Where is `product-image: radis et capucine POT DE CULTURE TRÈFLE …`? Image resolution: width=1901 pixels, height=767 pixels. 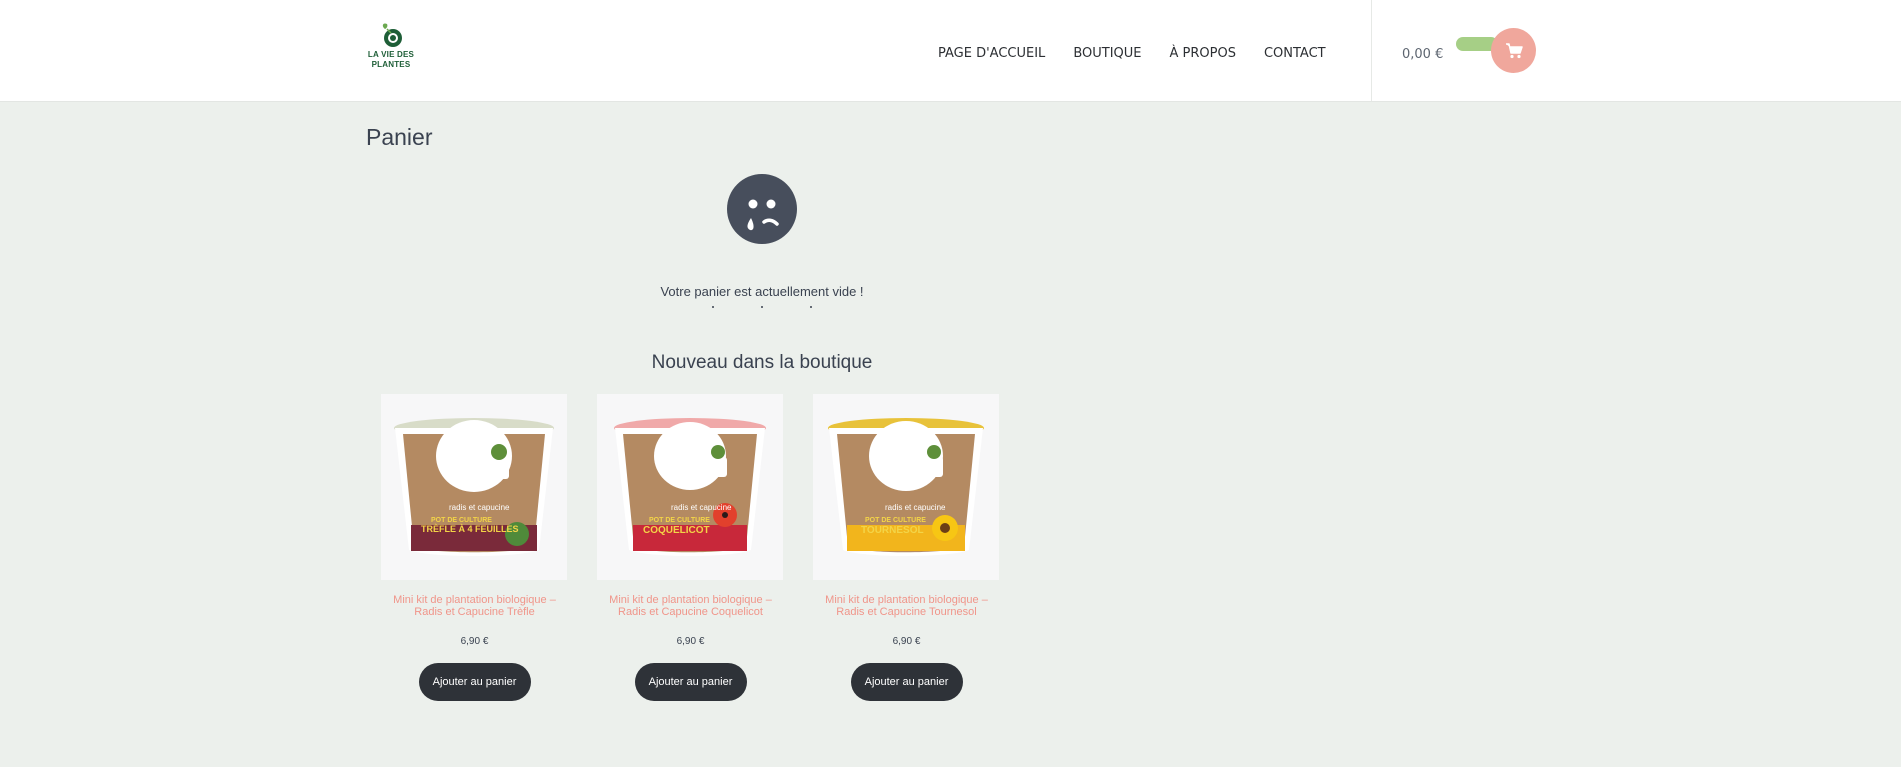 product-image: radis et capucine POT DE CULTURE TRÈFLE … is located at coordinates (474, 487).